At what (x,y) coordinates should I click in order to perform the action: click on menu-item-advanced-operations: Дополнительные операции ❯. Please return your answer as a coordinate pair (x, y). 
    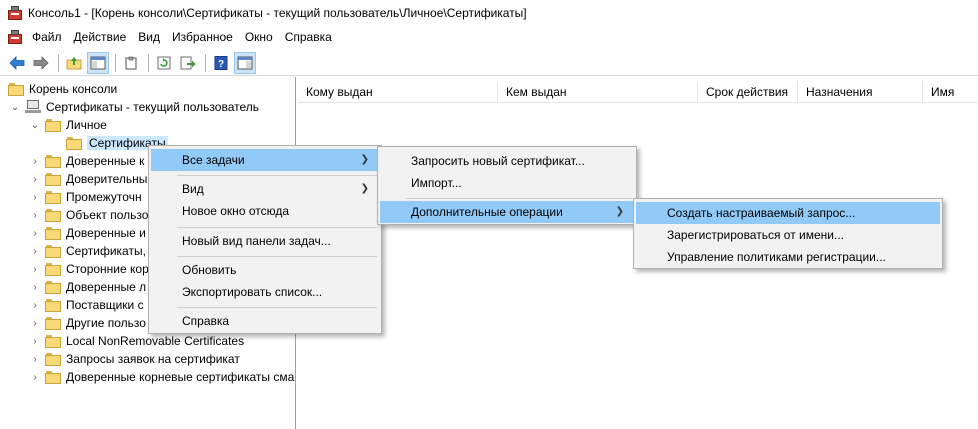
    Looking at the image, I should click on (507, 212).